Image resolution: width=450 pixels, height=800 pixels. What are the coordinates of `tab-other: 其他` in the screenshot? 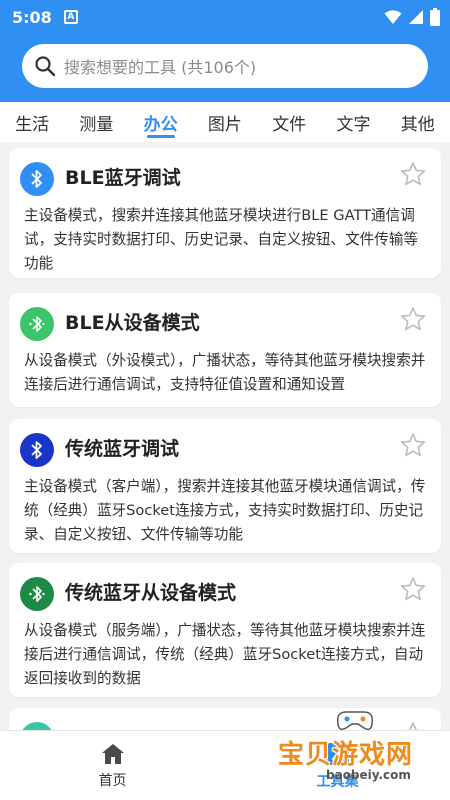 It's located at (418, 122).